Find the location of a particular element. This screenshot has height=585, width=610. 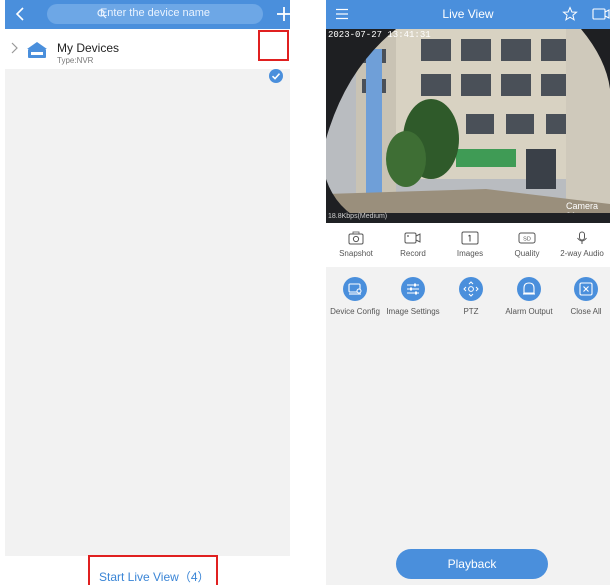

search-placeholder: Enter the device name is located at coordinates (155, 13).